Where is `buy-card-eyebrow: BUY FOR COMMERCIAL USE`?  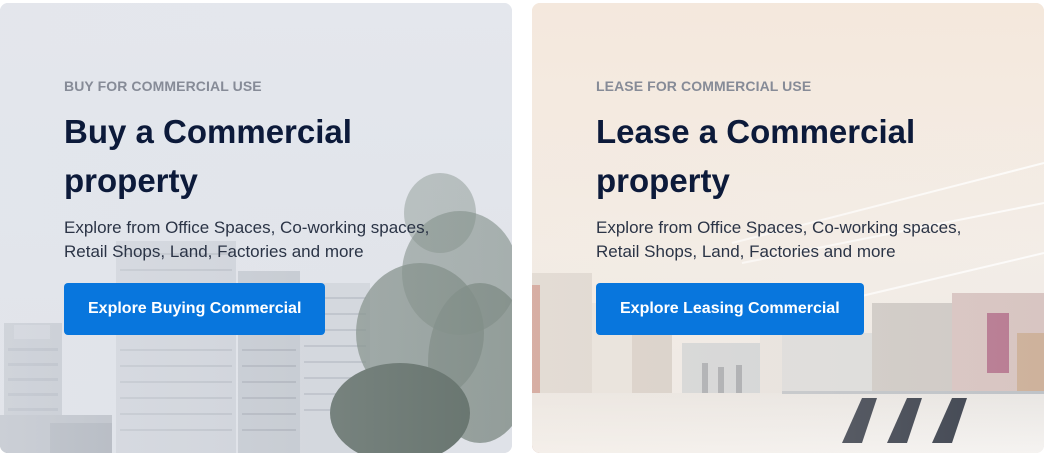 buy-card-eyebrow: BUY FOR COMMERCIAL USE is located at coordinates (163, 86).